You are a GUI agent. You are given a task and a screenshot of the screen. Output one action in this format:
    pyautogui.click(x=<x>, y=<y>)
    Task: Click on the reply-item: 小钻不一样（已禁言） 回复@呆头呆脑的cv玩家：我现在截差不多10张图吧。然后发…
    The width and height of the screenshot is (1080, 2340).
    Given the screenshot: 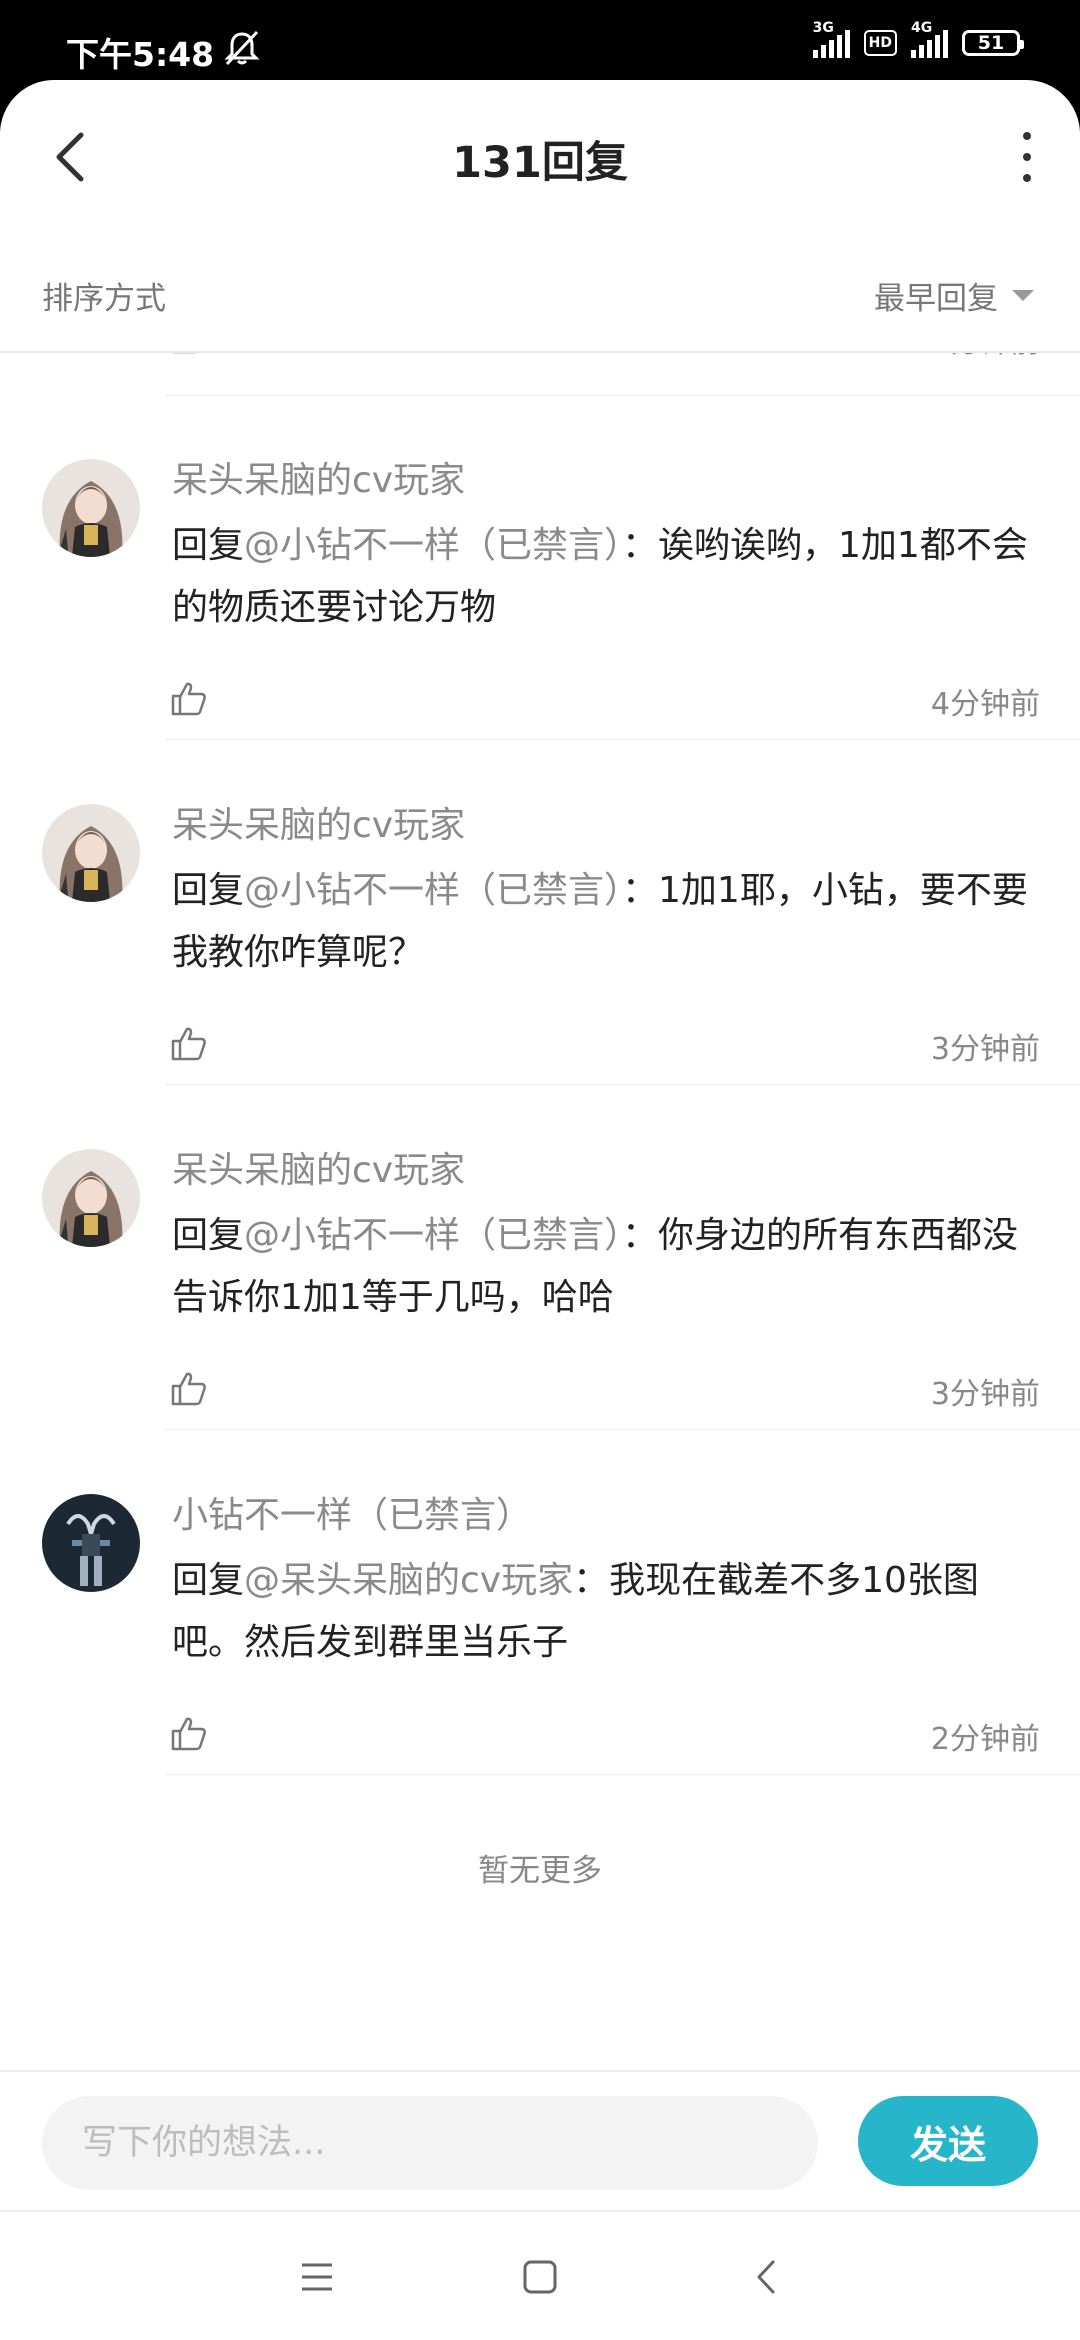 What is the action you would take?
    pyautogui.click(x=540, y=1602)
    